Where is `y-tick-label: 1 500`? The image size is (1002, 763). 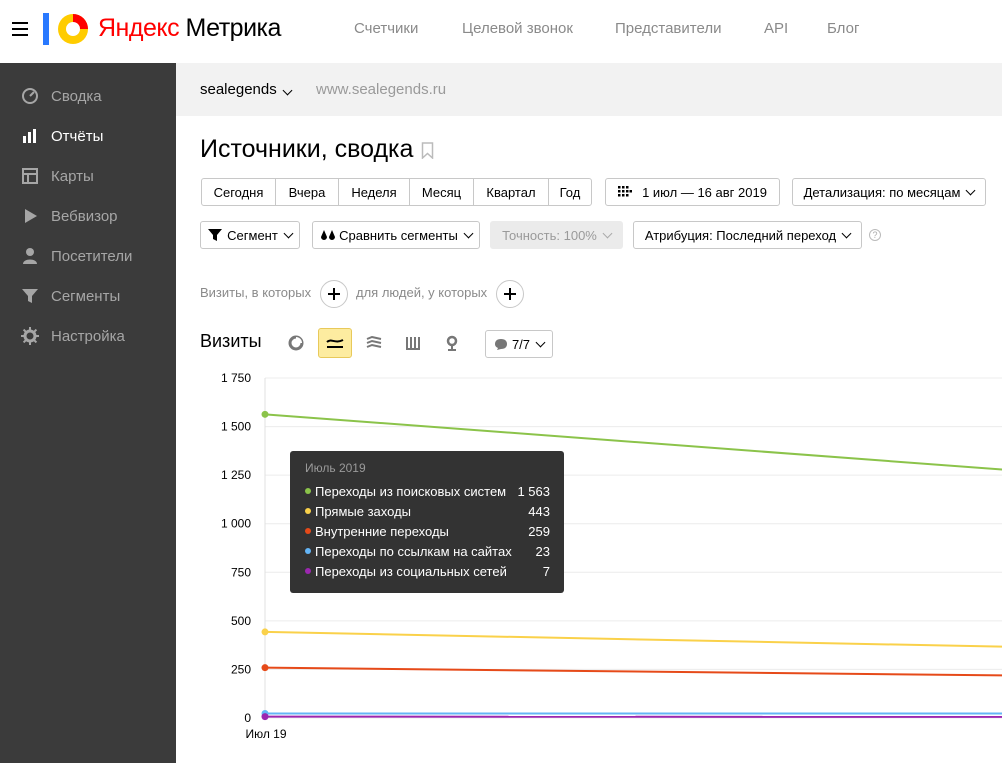
y-tick-label: 1 500 is located at coordinates (236, 427).